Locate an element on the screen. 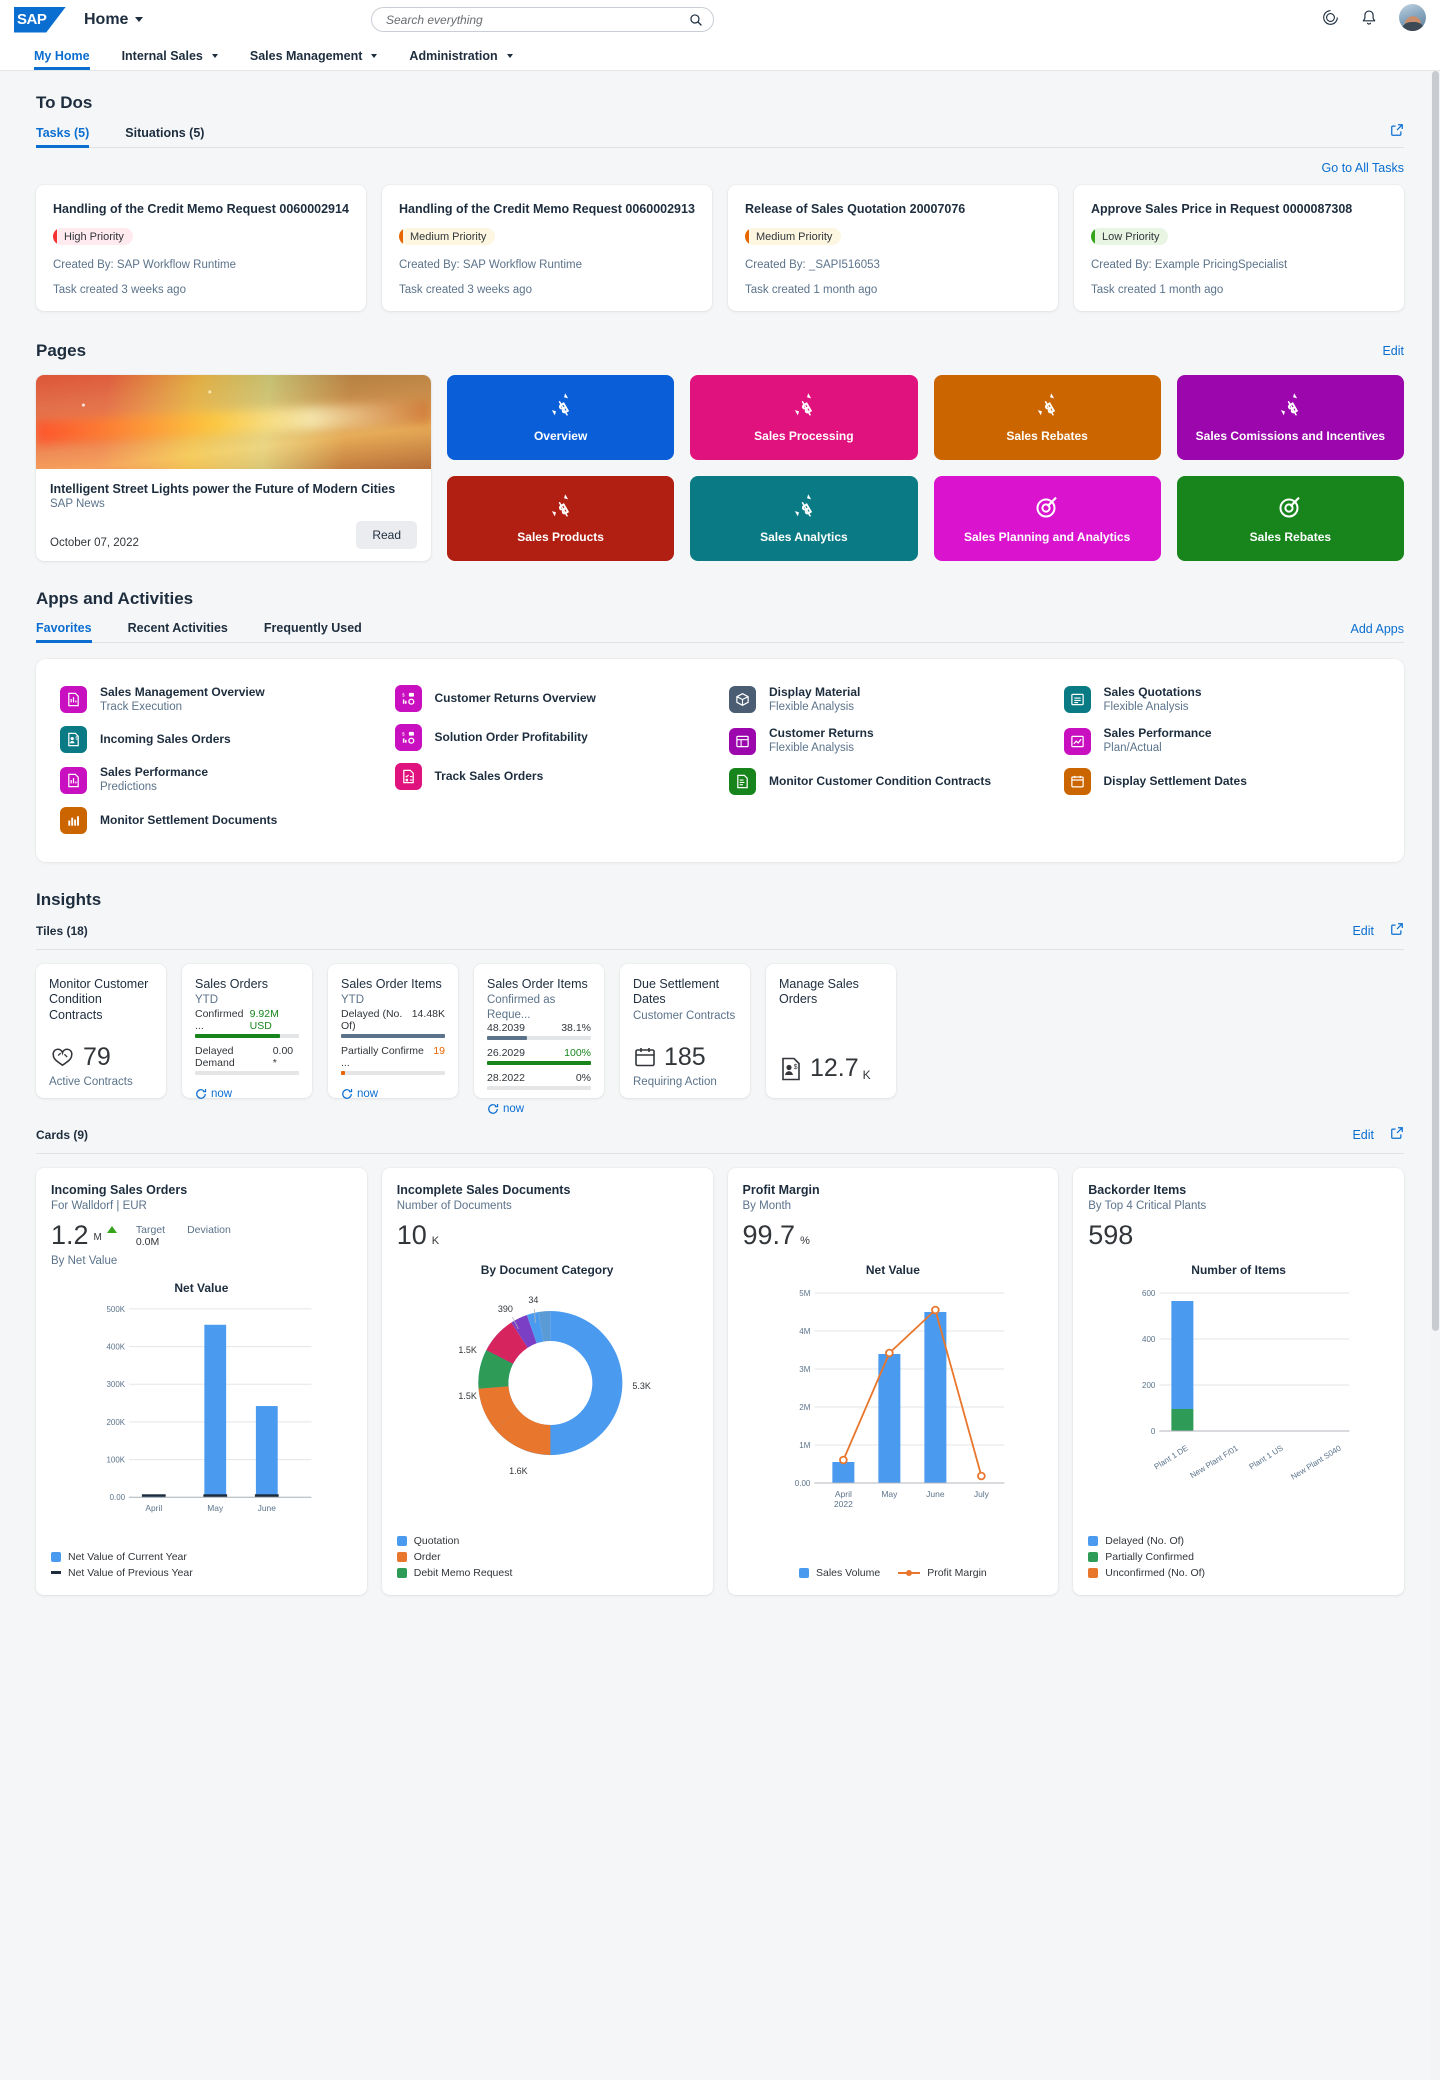 The height and width of the screenshot is (2080, 1440). nav-item-my-home: My Home is located at coordinates (70, 59).